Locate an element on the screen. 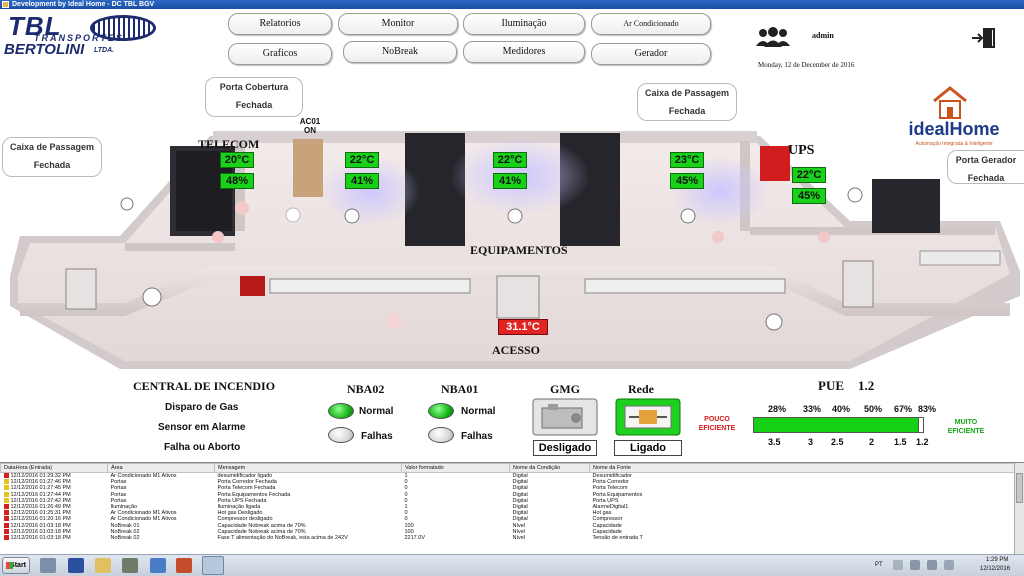 Image resolution: width=1024 pixels, height=576 pixels. pue-pouco-eficiente: POUCO EFICIENTE is located at coordinates (717, 424).